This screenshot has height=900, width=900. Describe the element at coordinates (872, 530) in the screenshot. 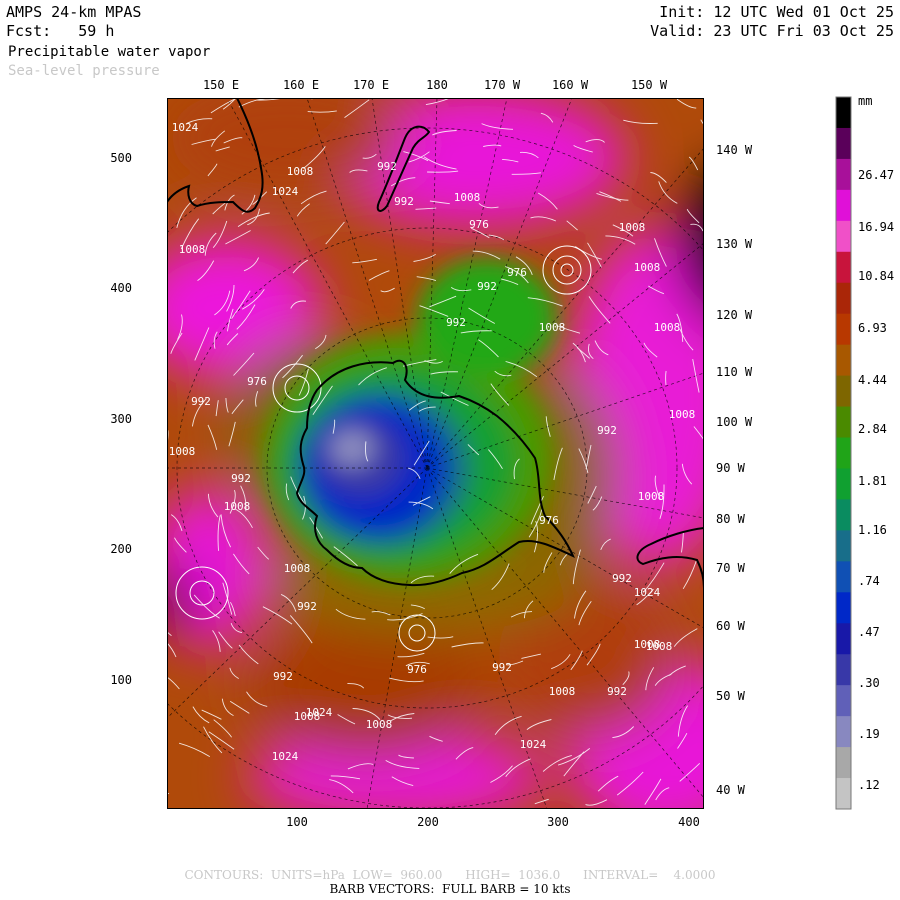

I see `colorbar-label: 1.16` at that location.